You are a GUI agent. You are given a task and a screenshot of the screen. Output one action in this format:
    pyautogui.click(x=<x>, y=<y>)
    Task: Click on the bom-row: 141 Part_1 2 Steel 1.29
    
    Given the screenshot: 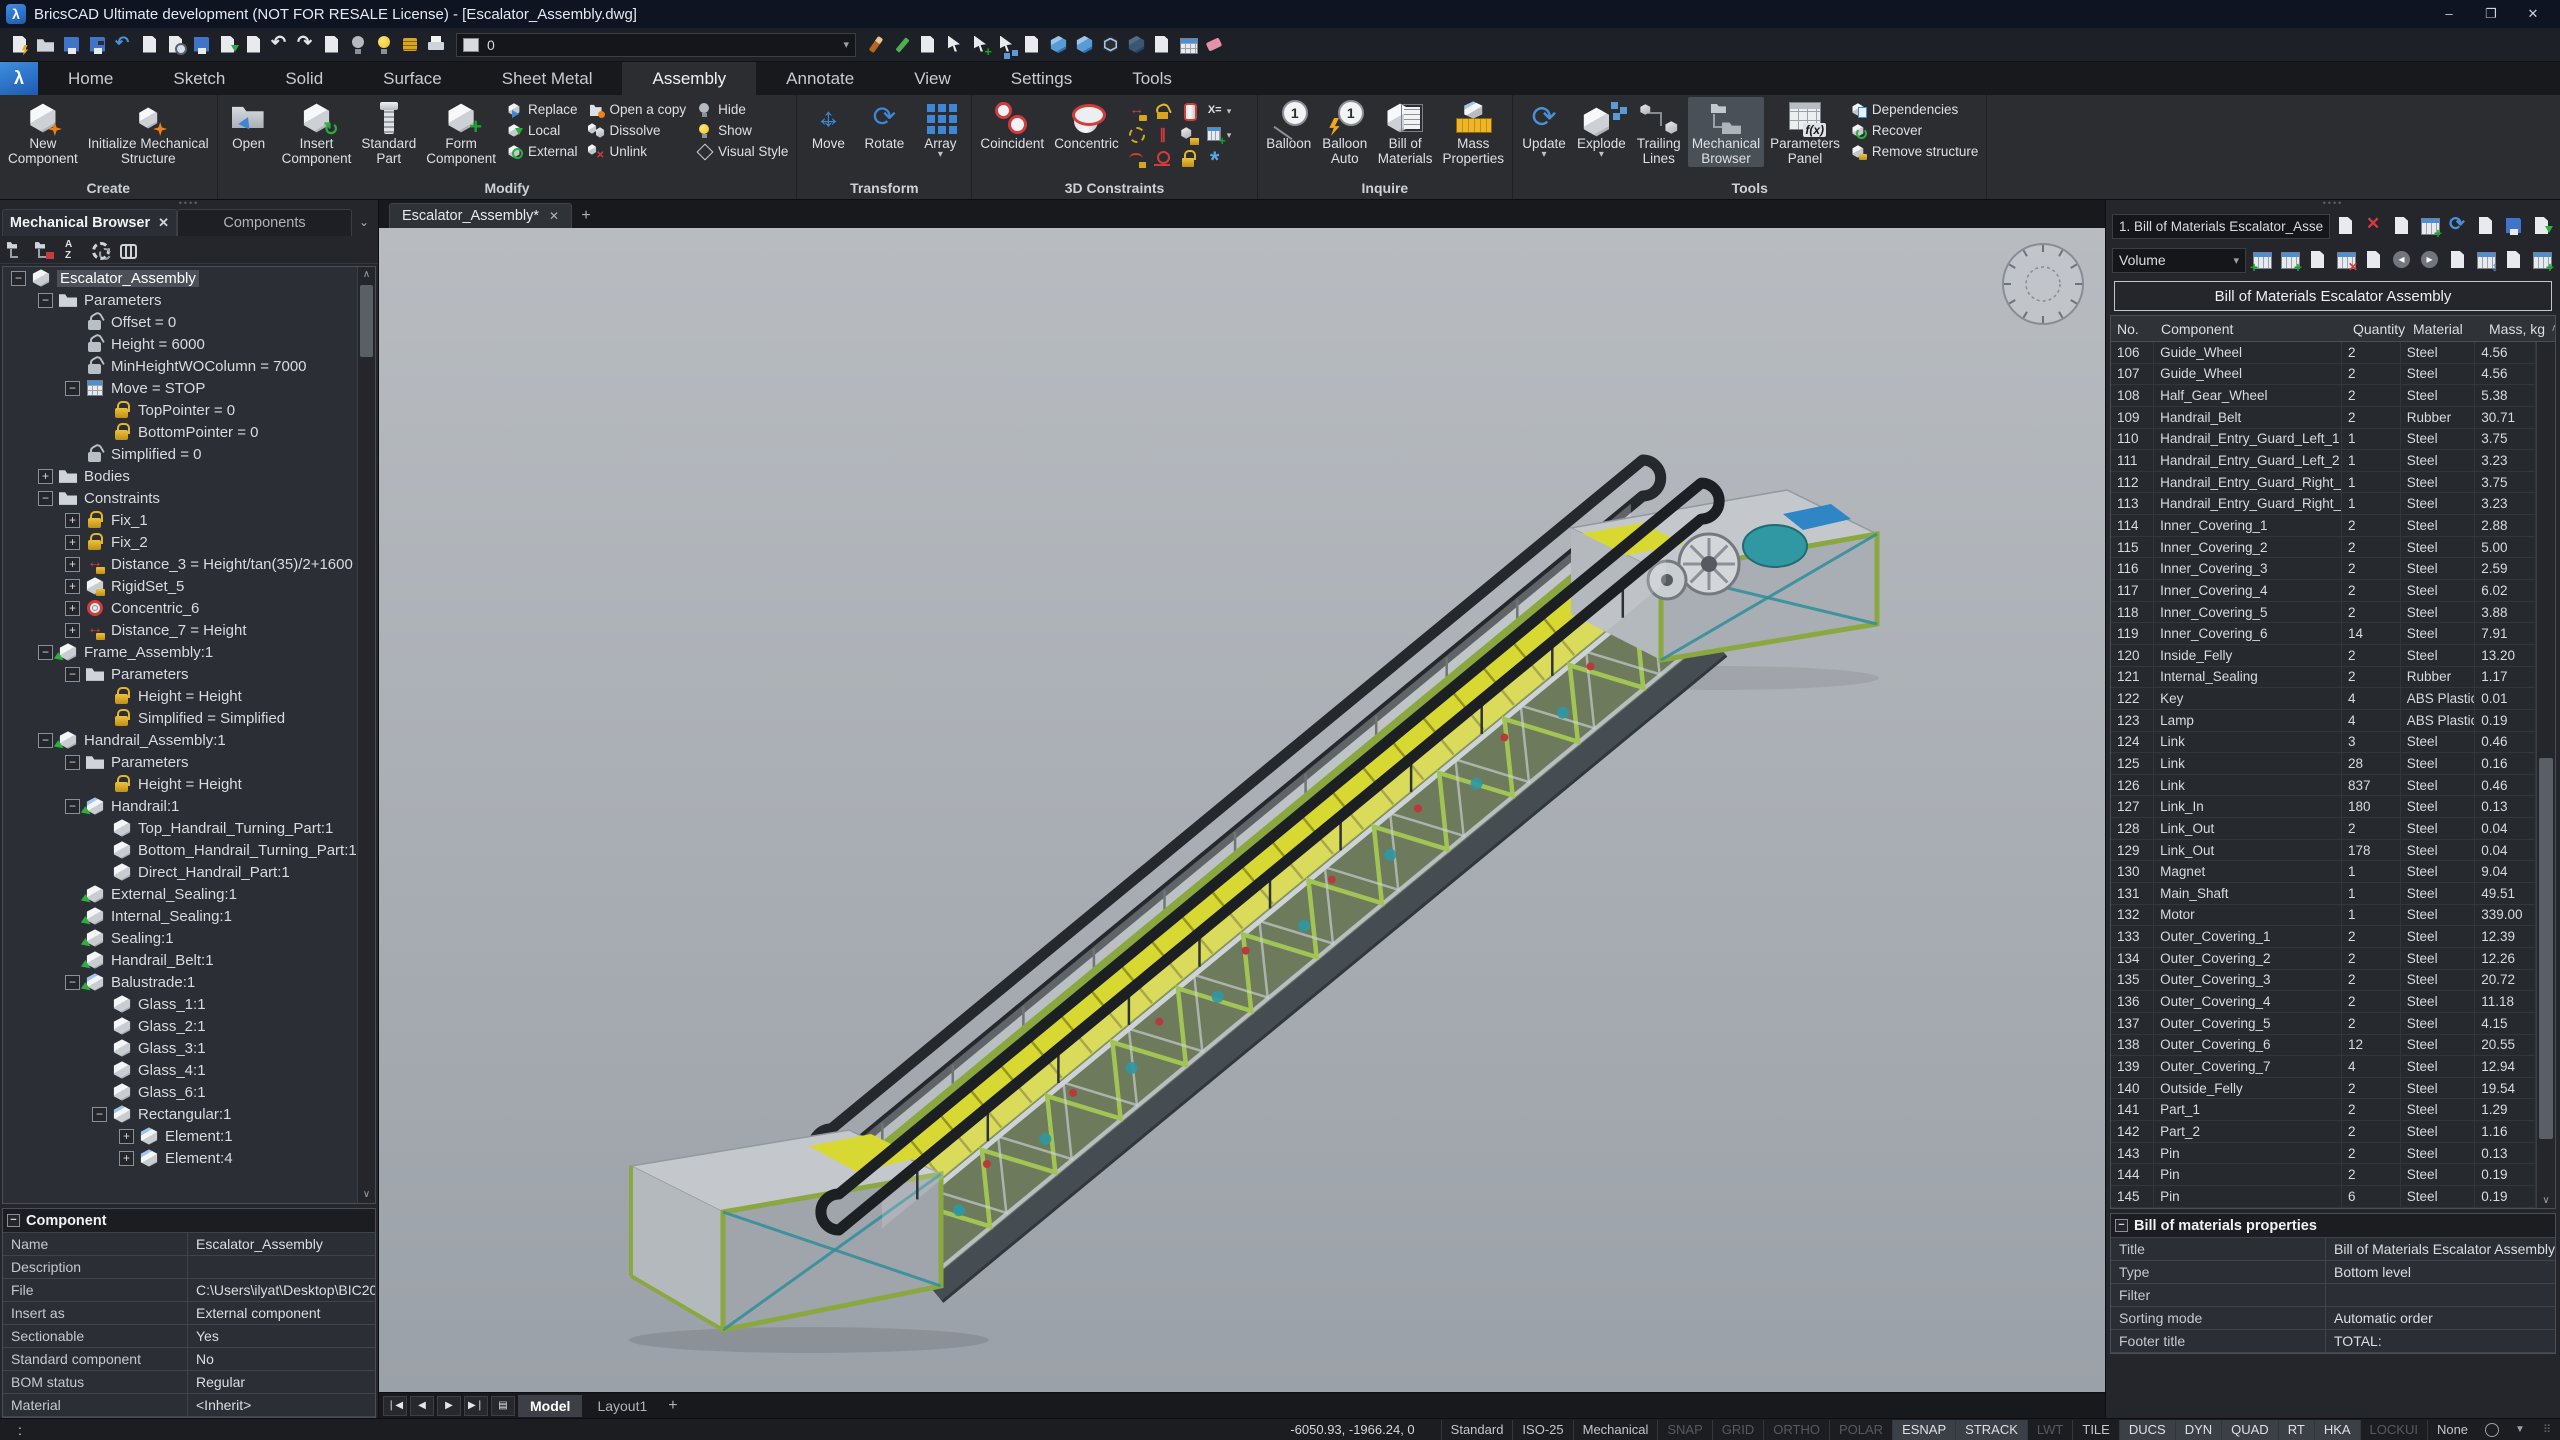 What is the action you would take?
    pyautogui.click(x=2323, y=1110)
    